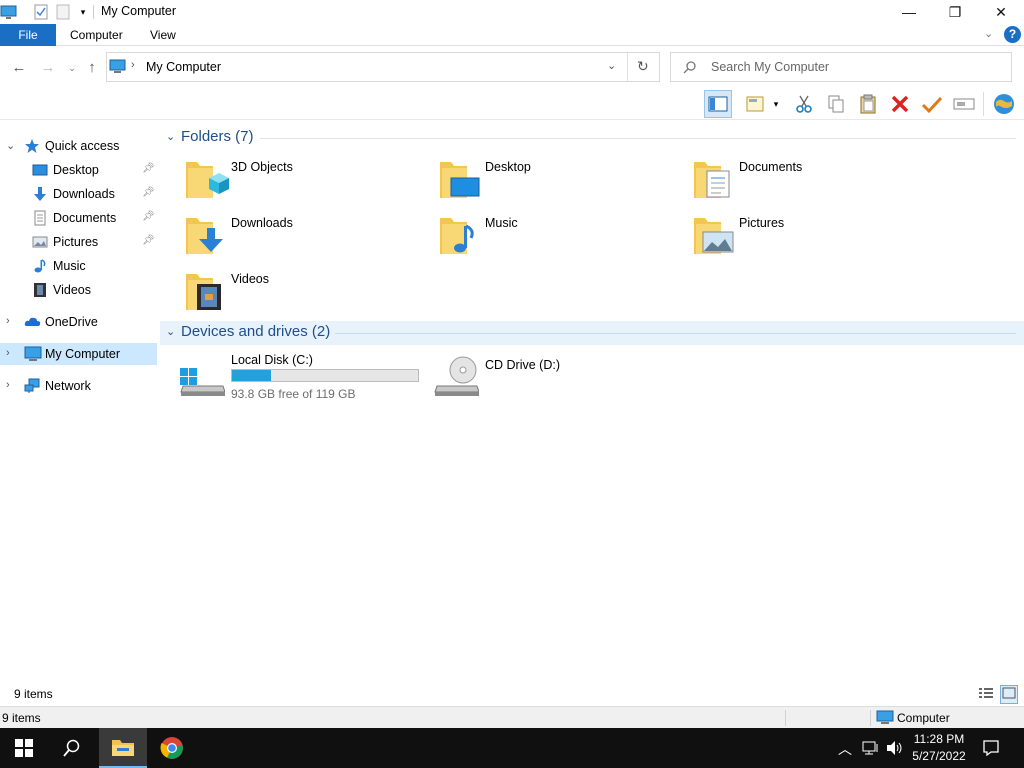 Image resolution: width=1024 pixels, height=768 pixels. What do you see at coordinates (78, 322) in the screenshot?
I see `nav-item-onedrive: › OneDrive` at bounding box center [78, 322].